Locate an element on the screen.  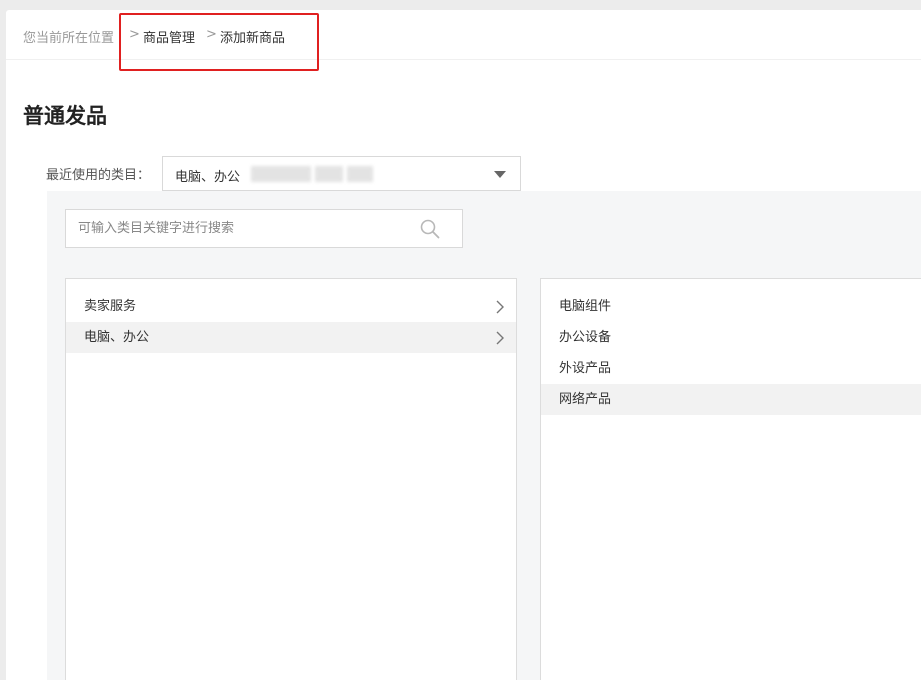
recent-category-value: 电脑、办公 is located at coordinates (208, 177).